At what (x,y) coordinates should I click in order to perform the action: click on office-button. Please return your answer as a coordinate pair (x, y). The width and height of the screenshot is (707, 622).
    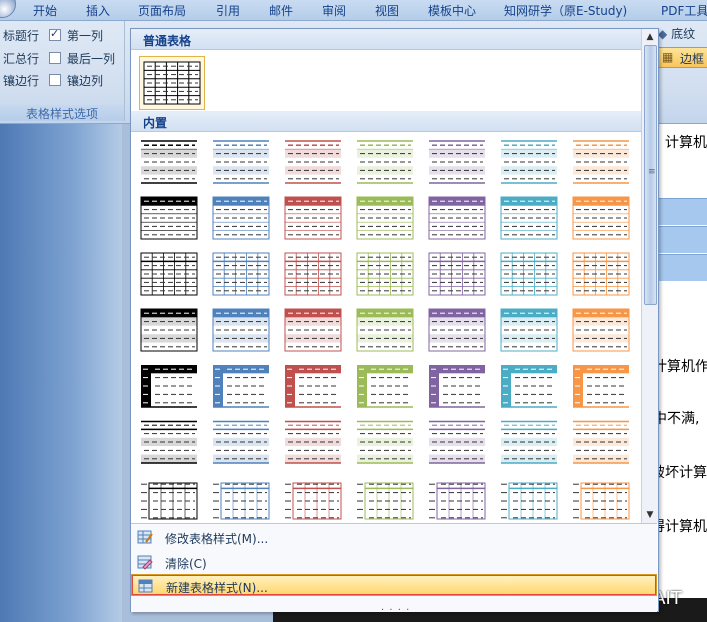
    Looking at the image, I should click on (8, 9).